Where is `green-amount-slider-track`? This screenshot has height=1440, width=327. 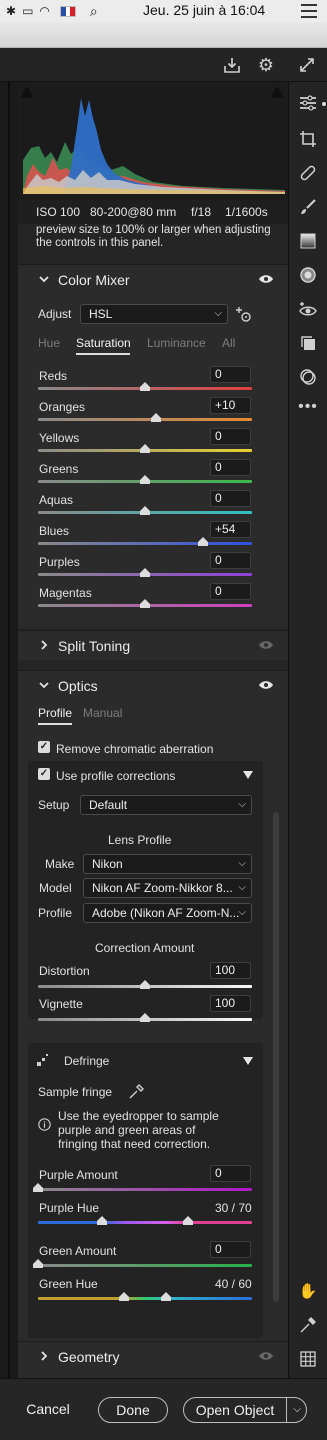
green-amount-slider-track is located at coordinates (145, 1265).